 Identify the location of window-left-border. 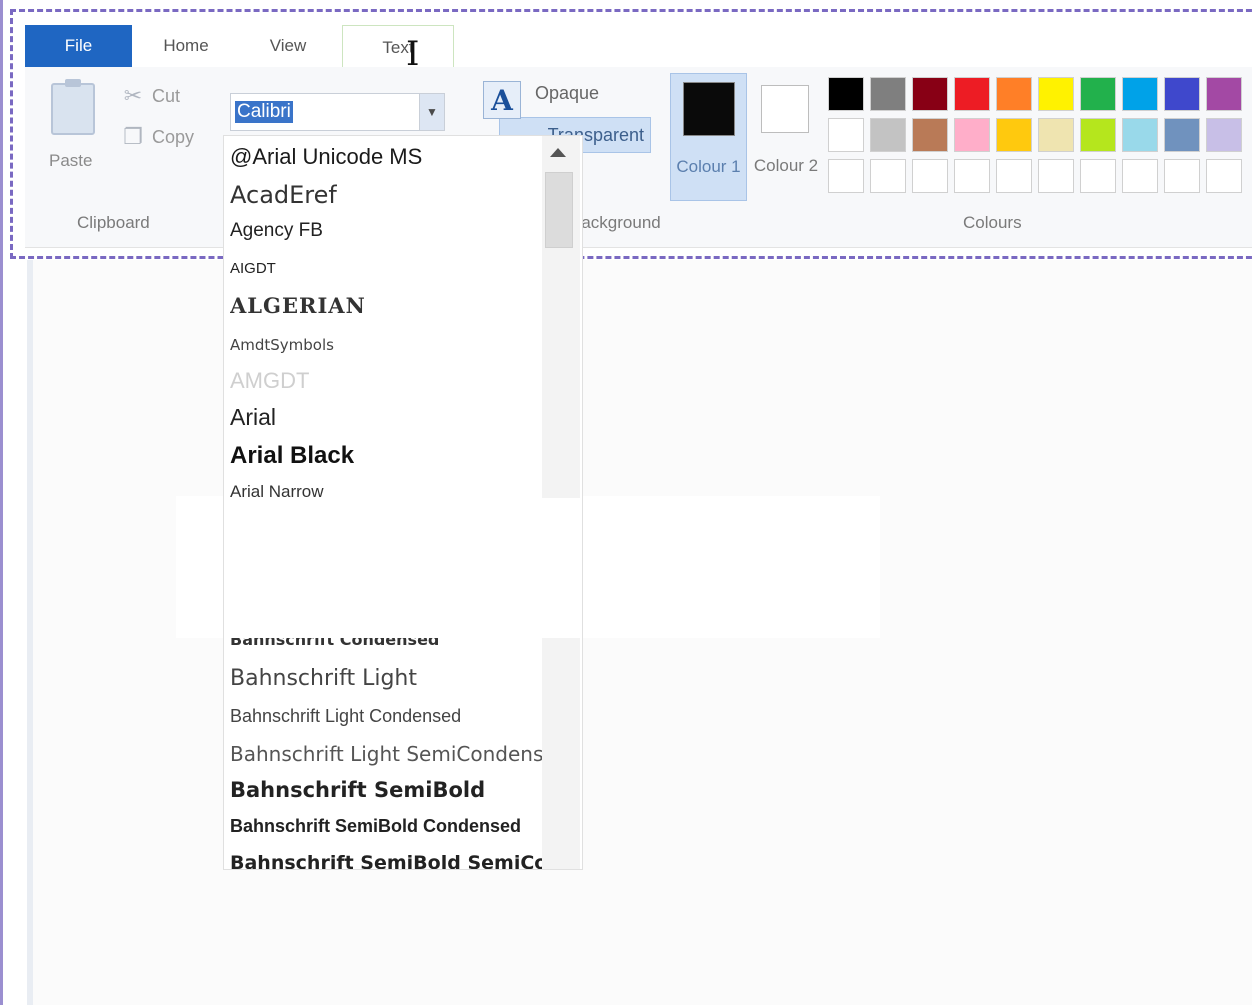
(1, 502).